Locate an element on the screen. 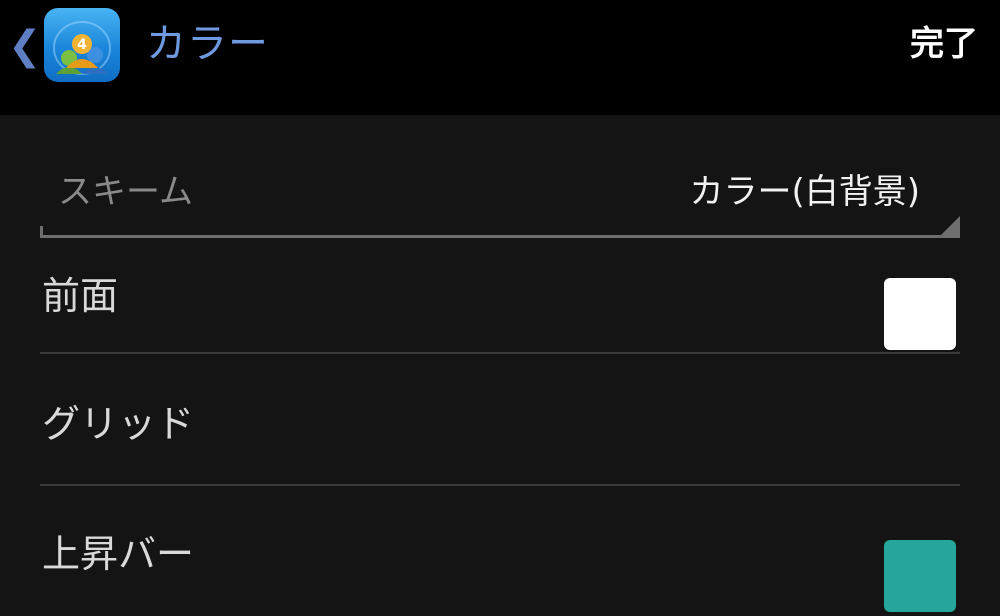 This screenshot has width=1000, height=616. back-chevron-icon: ❮ is located at coordinates (25, 46).